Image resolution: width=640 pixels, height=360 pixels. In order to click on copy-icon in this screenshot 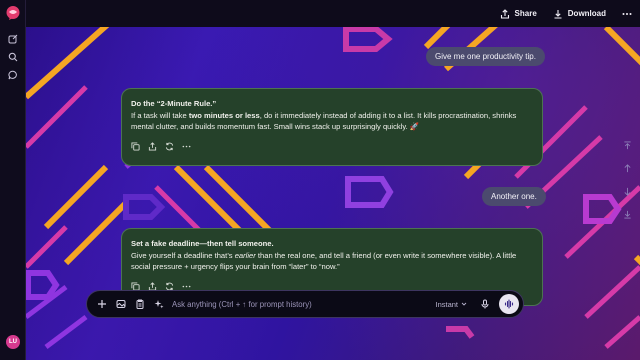, I will do `click(135, 146)`.